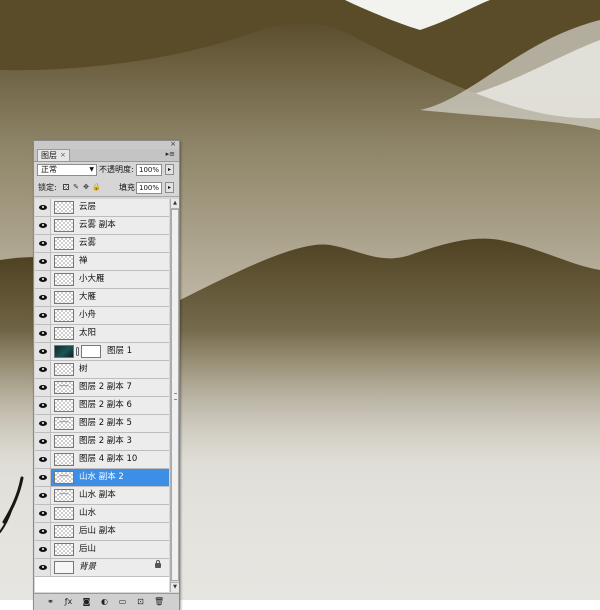 The image size is (600, 610). I want to click on layer-row: 背景, so click(102, 568).